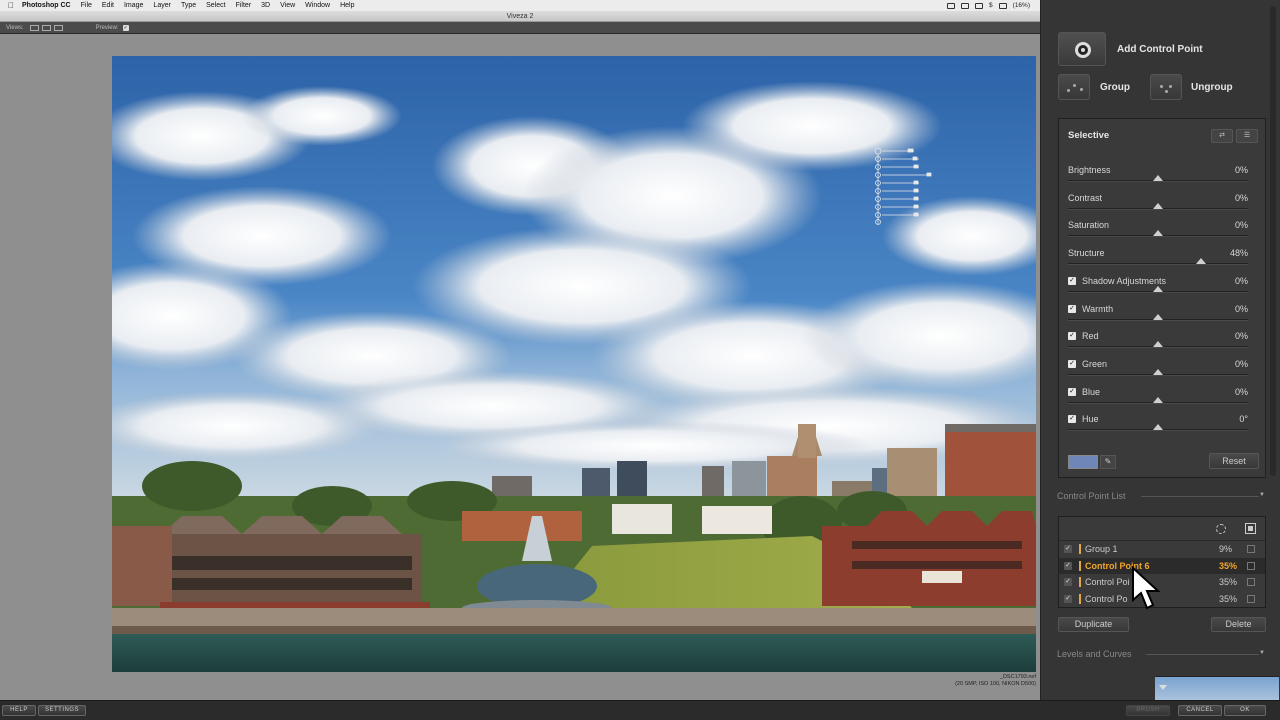  Describe the element at coordinates (108, 5) in the screenshot. I see `menu-edit: Edit` at that location.